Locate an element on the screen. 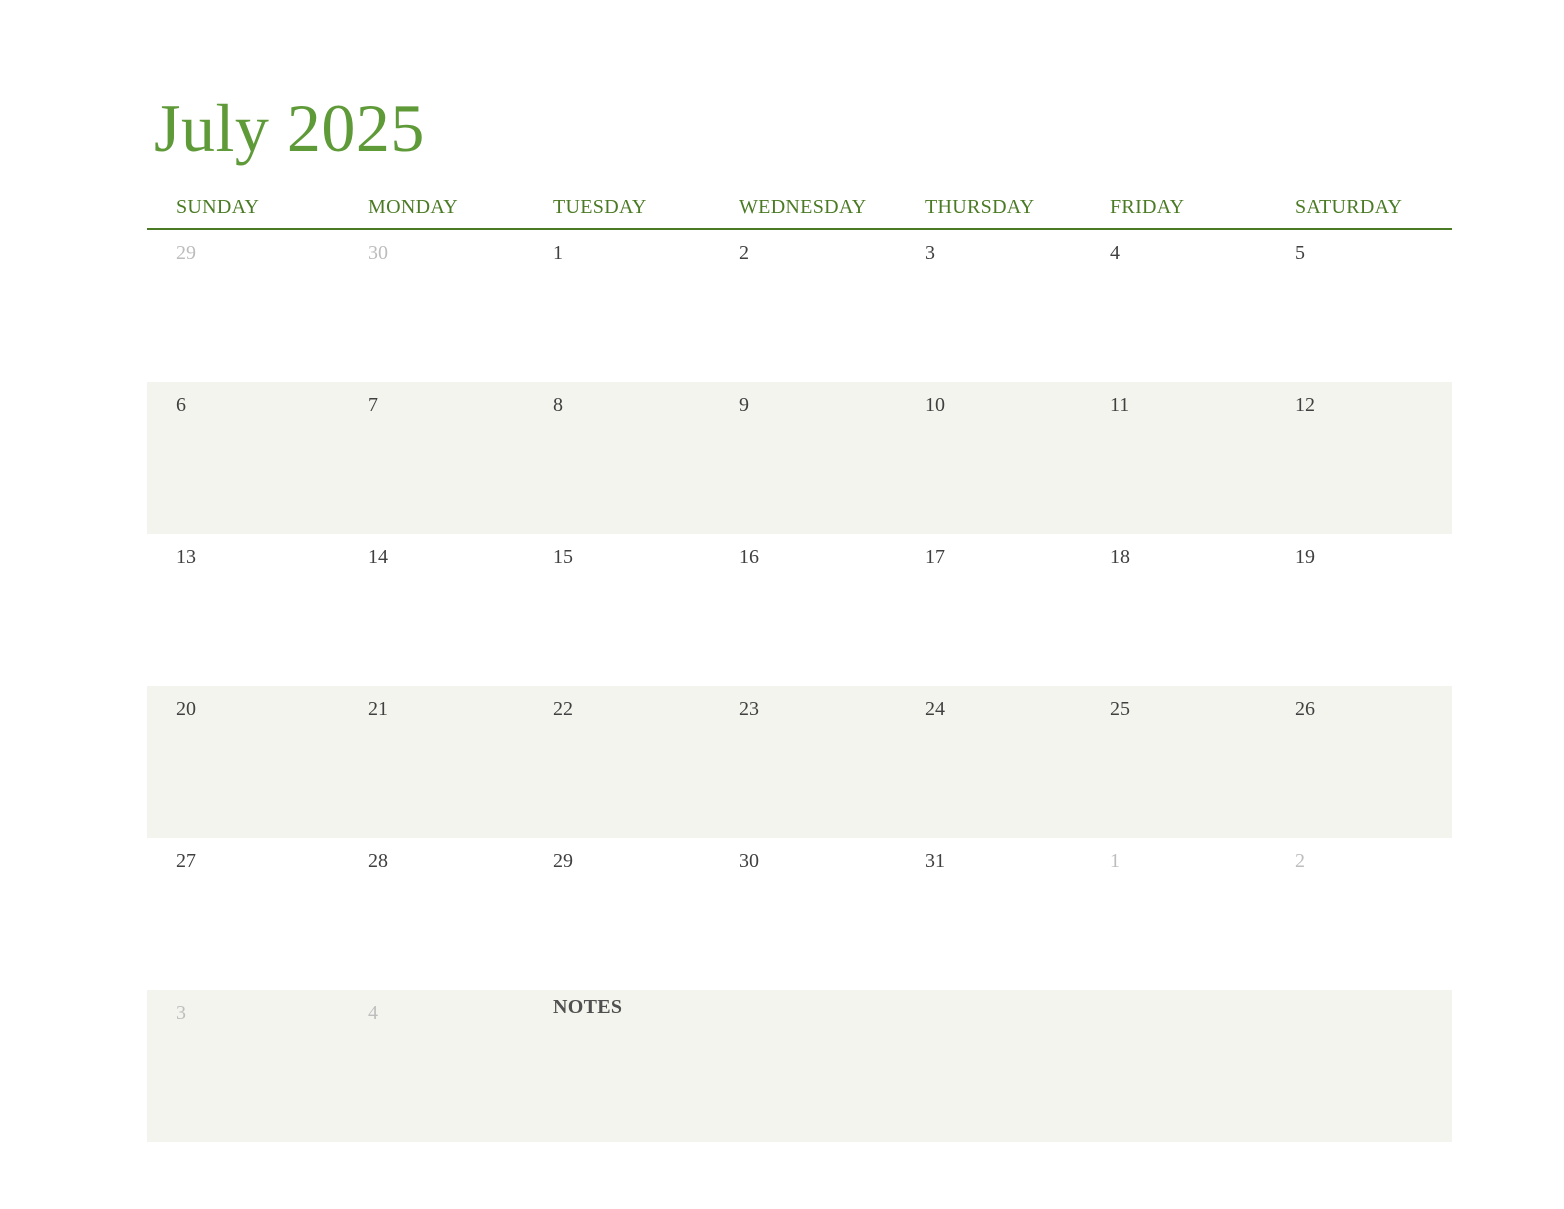  date-cell: 22 is located at coordinates (617, 762).